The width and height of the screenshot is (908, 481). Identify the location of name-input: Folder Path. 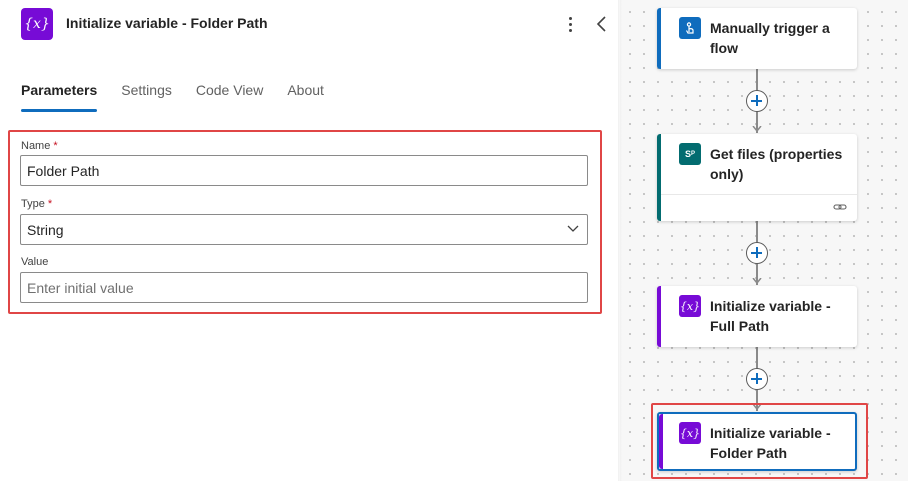
(304, 170).